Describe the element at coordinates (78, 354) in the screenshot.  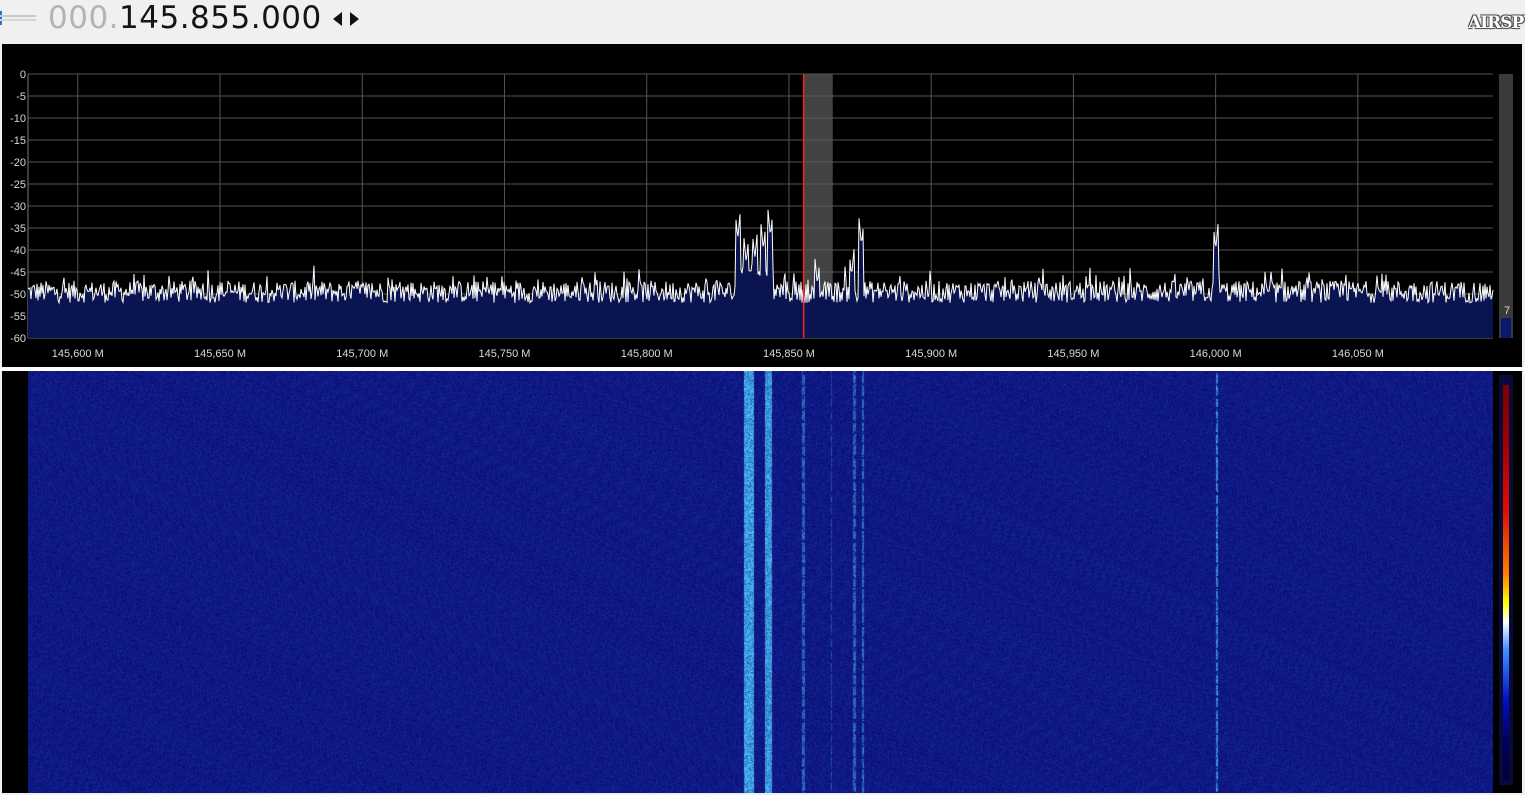
I see `freq-tick-label: 145,600 M` at that location.